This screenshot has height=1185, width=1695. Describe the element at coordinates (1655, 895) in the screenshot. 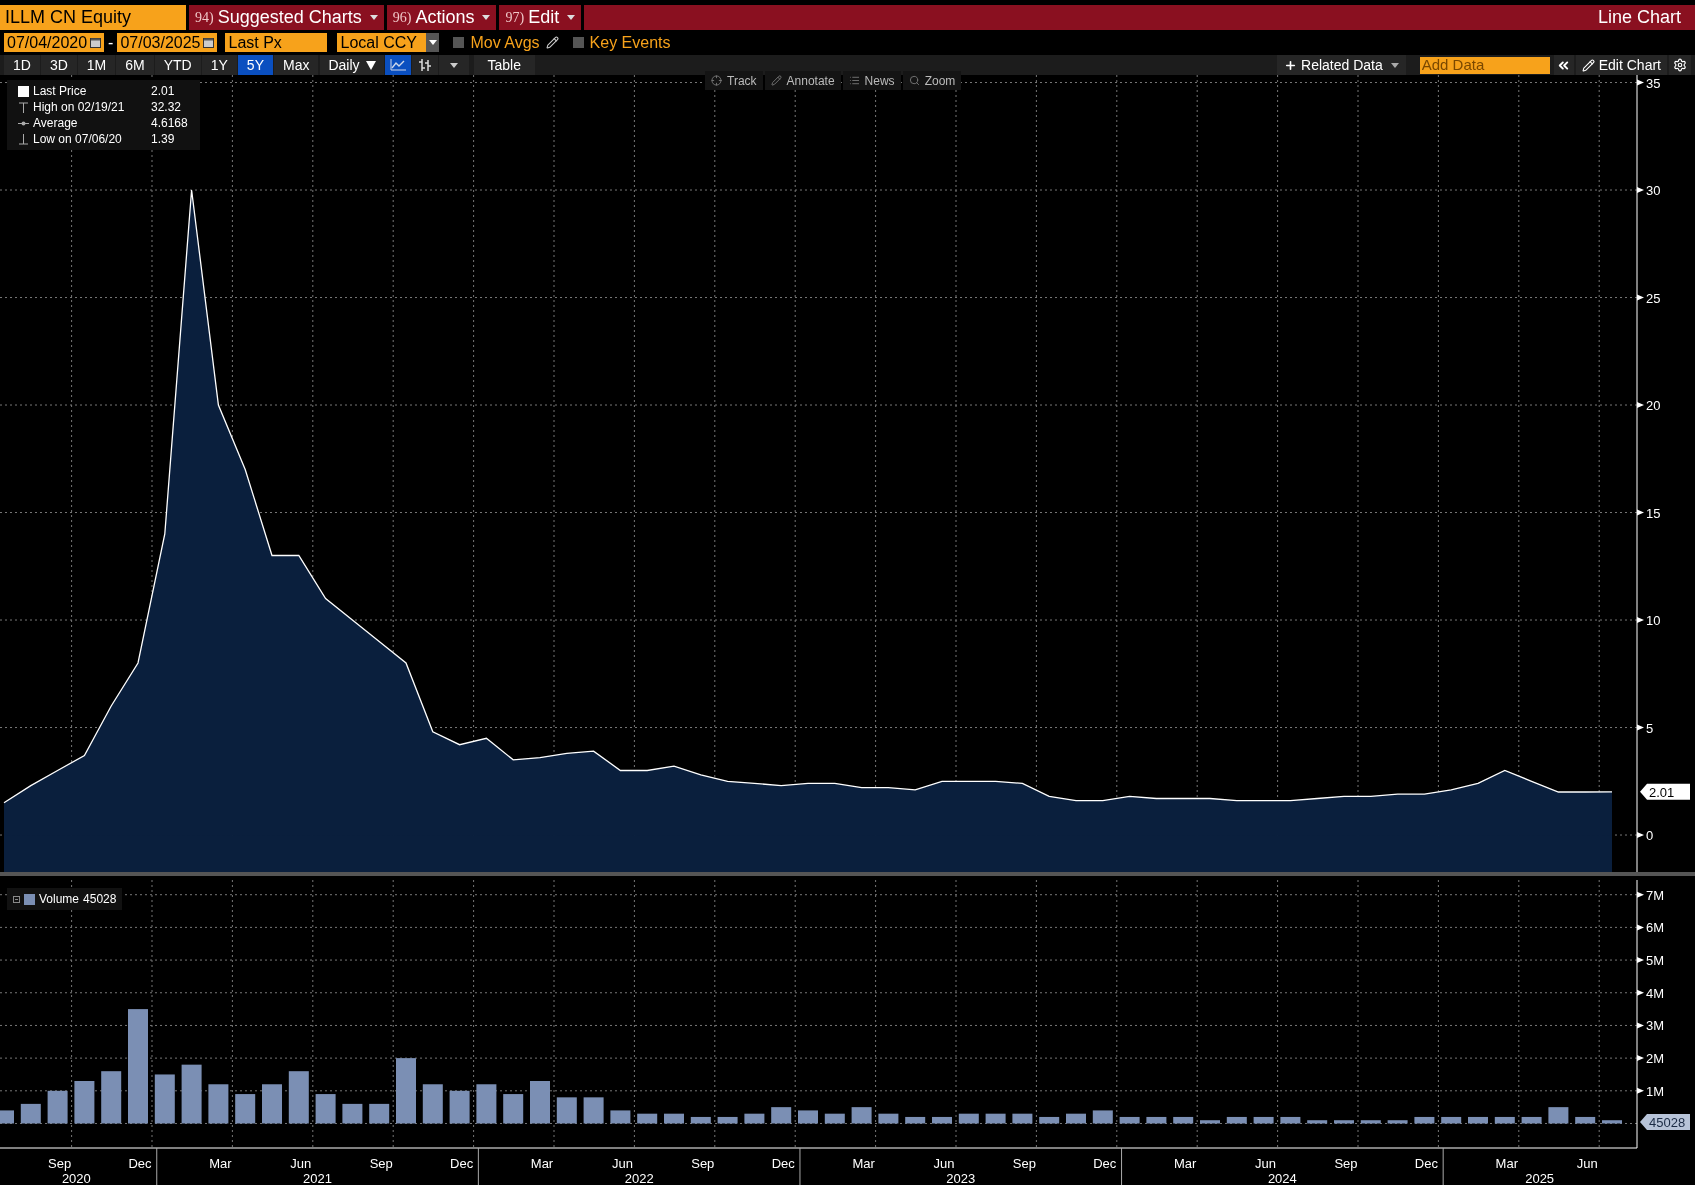

I see `axis-label: 7M` at that location.